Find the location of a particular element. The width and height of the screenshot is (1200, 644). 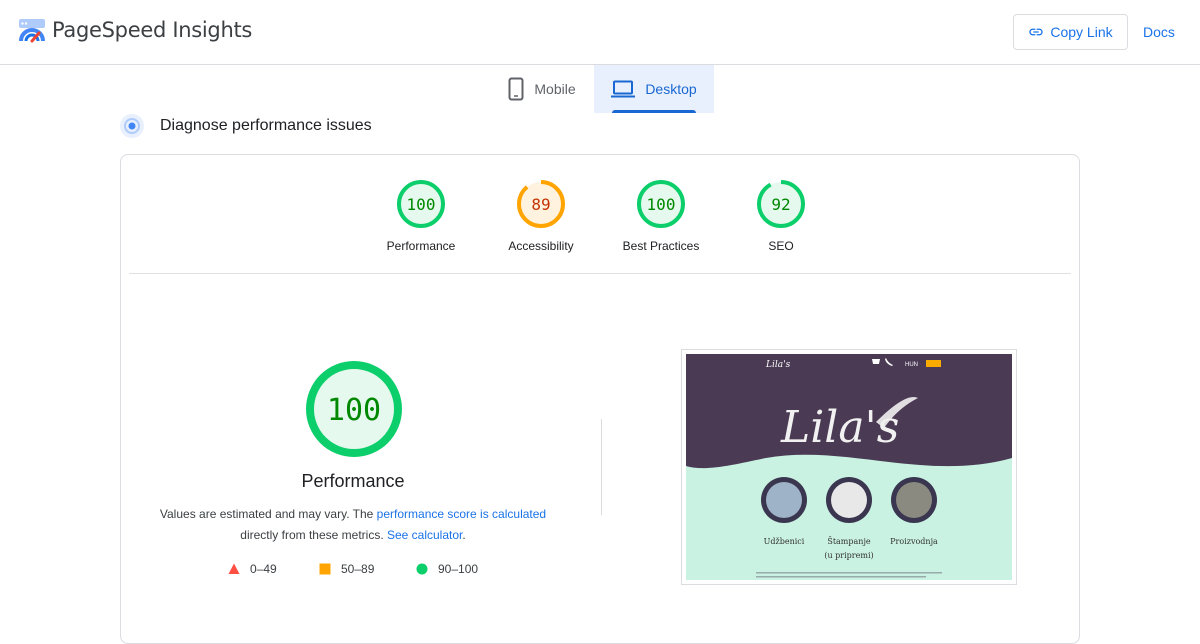

tab-mobile: Mobile is located at coordinates (542, 89).